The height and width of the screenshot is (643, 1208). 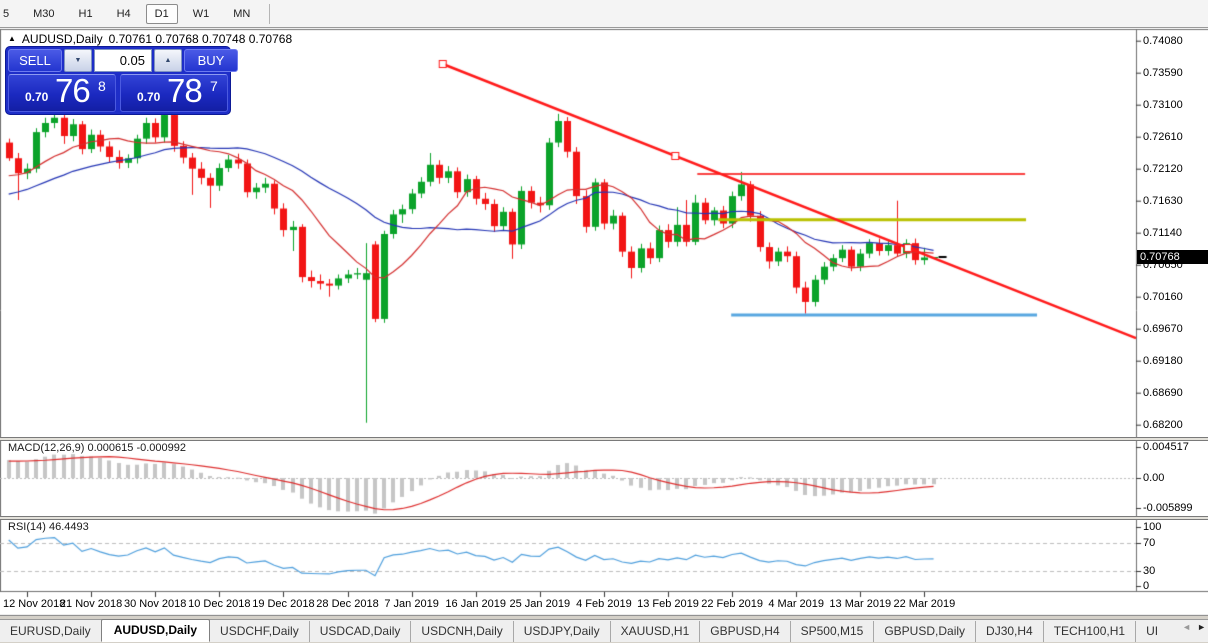 What do you see at coordinates (1163, 40) in the screenshot?
I see `price-axis-label: 0.74080` at bounding box center [1163, 40].